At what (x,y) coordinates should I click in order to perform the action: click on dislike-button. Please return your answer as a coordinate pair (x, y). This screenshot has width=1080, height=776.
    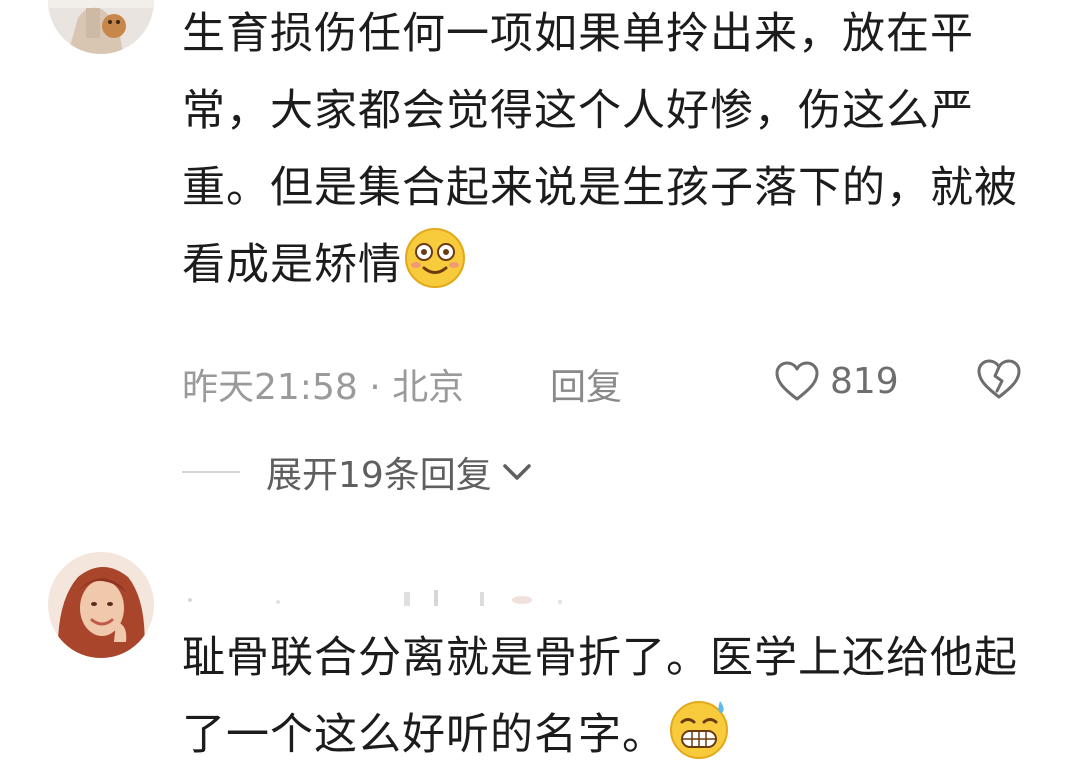
    Looking at the image, I should click on (999, 379).